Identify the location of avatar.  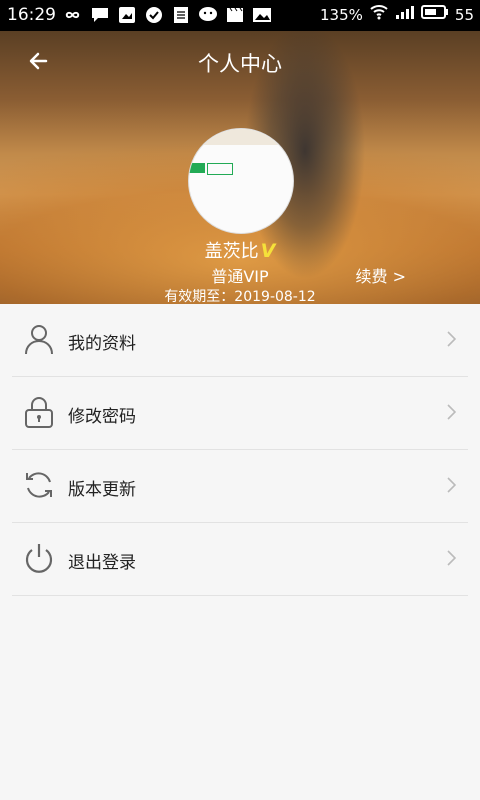
(241, 181).